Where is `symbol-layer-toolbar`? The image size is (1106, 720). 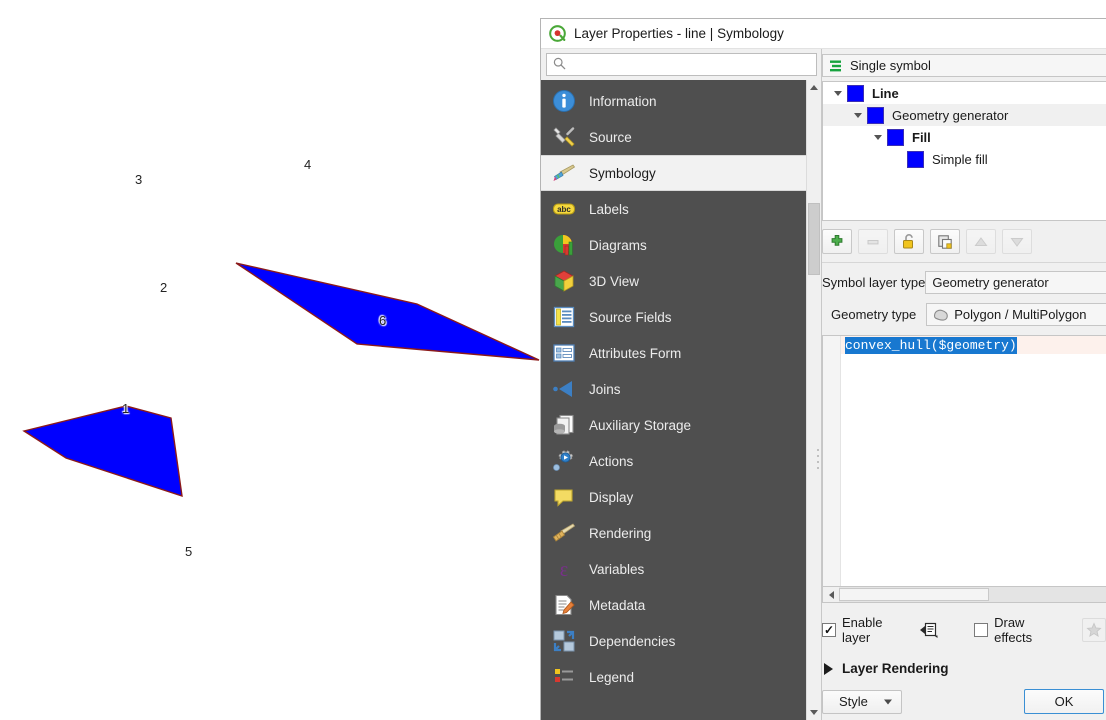 symbol-layer-toolbar is located at coordinates (964, 241).